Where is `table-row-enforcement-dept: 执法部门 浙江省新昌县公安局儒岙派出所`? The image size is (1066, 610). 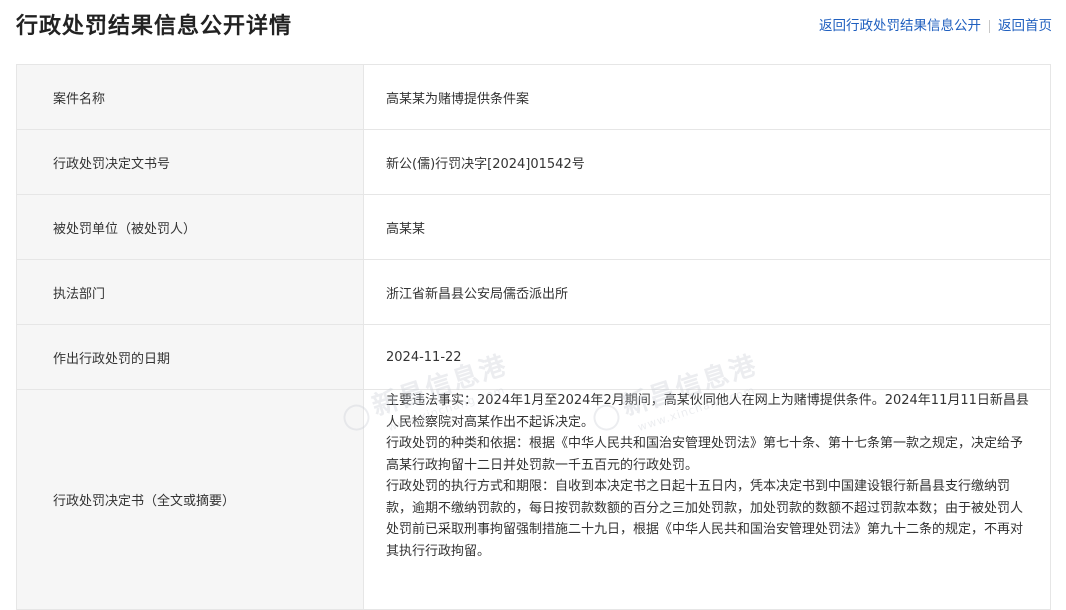 table-row-enforcement-dept: 执法部门 浙江省新昌县公安局儒岙派出所 is located at coordinates (533, 292).